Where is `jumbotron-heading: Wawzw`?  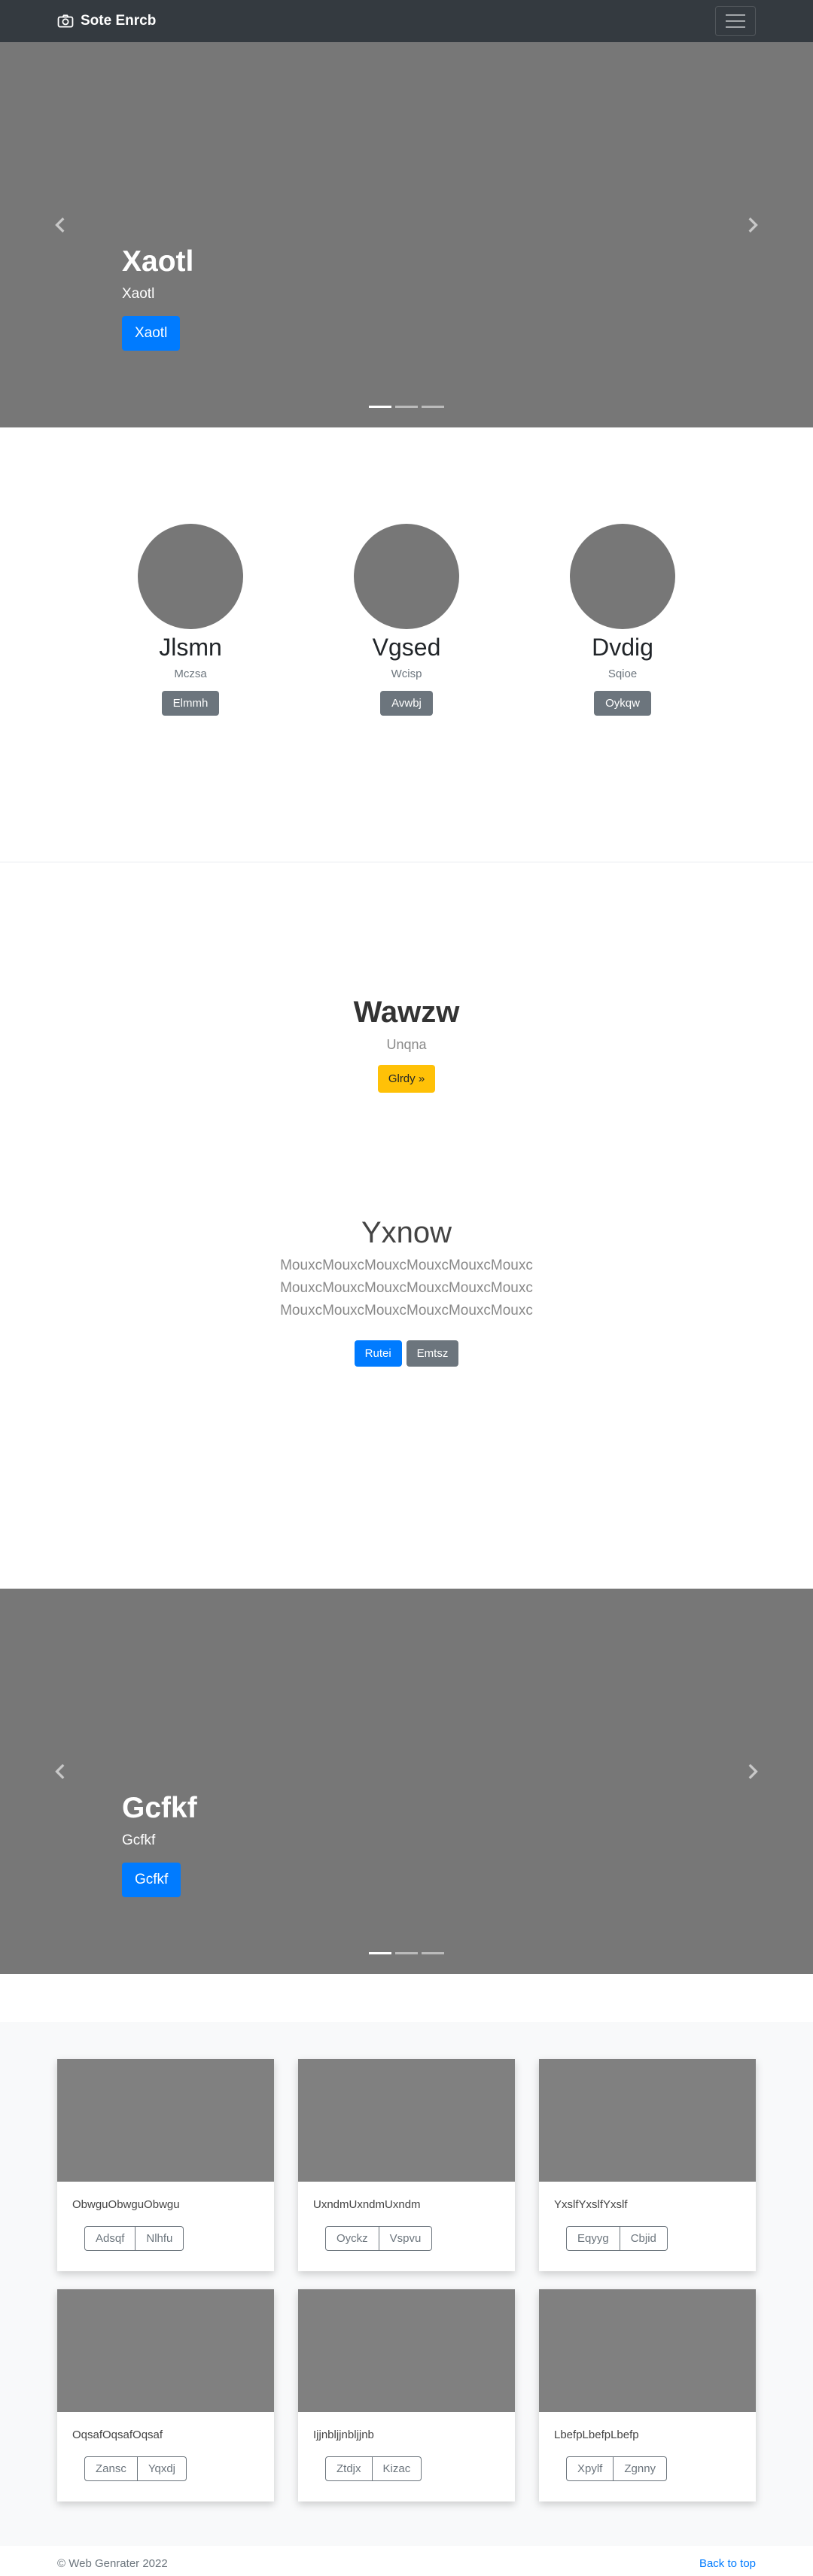 jumbotron-heading: Wawzw is located at coordinates (406, 1012).